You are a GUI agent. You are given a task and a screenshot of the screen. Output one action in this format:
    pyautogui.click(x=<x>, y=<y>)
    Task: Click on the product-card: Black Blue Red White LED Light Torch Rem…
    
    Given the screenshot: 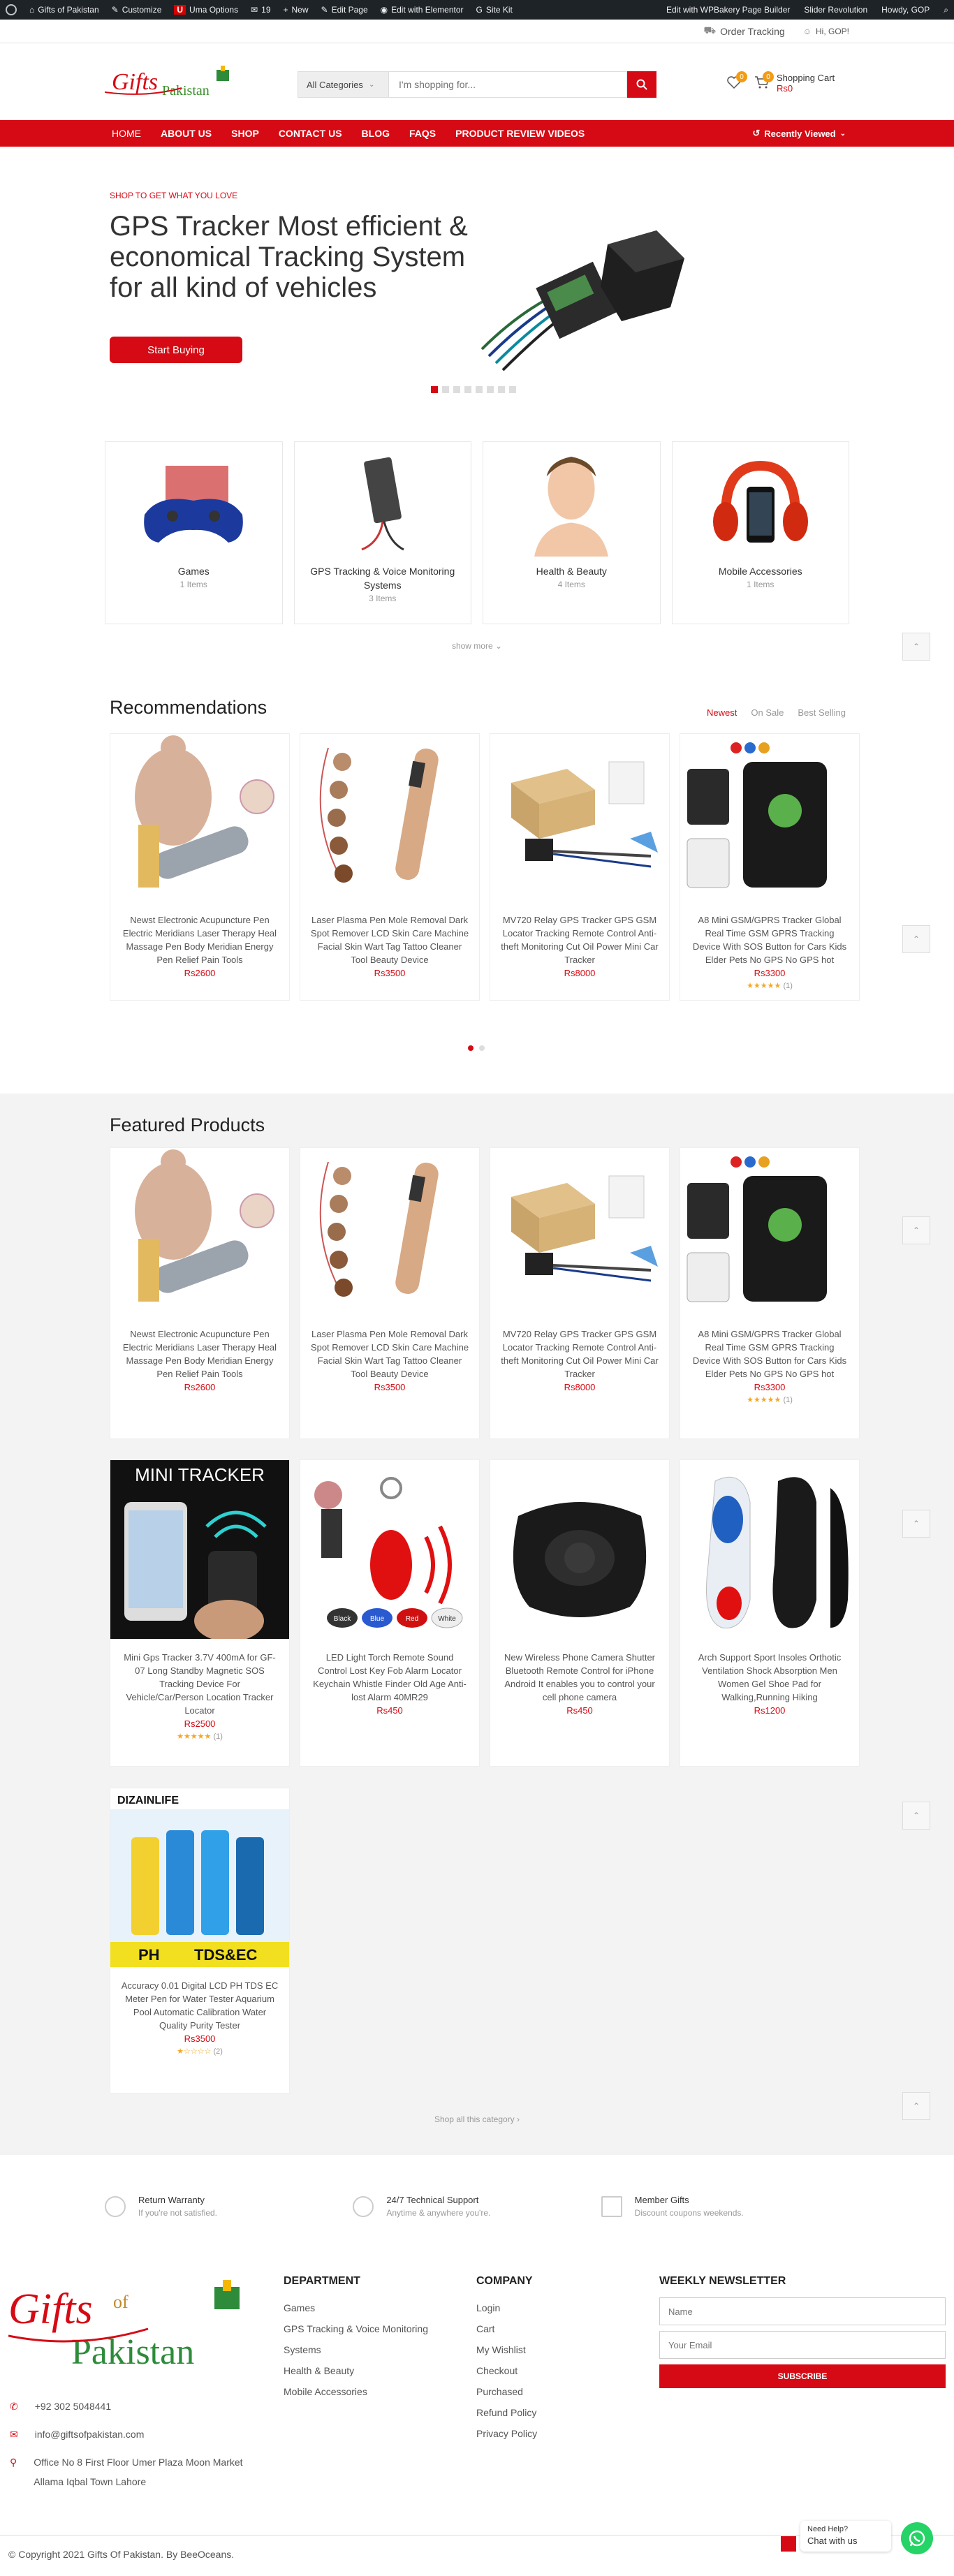 What is the action you would take?
    pyautogui.click(x=390, y=1613)
    